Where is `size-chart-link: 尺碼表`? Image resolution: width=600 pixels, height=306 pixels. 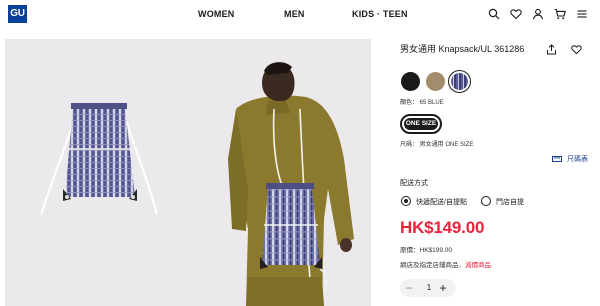
size-chart-link: 尺碼表 is located at coordinates (577, 159).